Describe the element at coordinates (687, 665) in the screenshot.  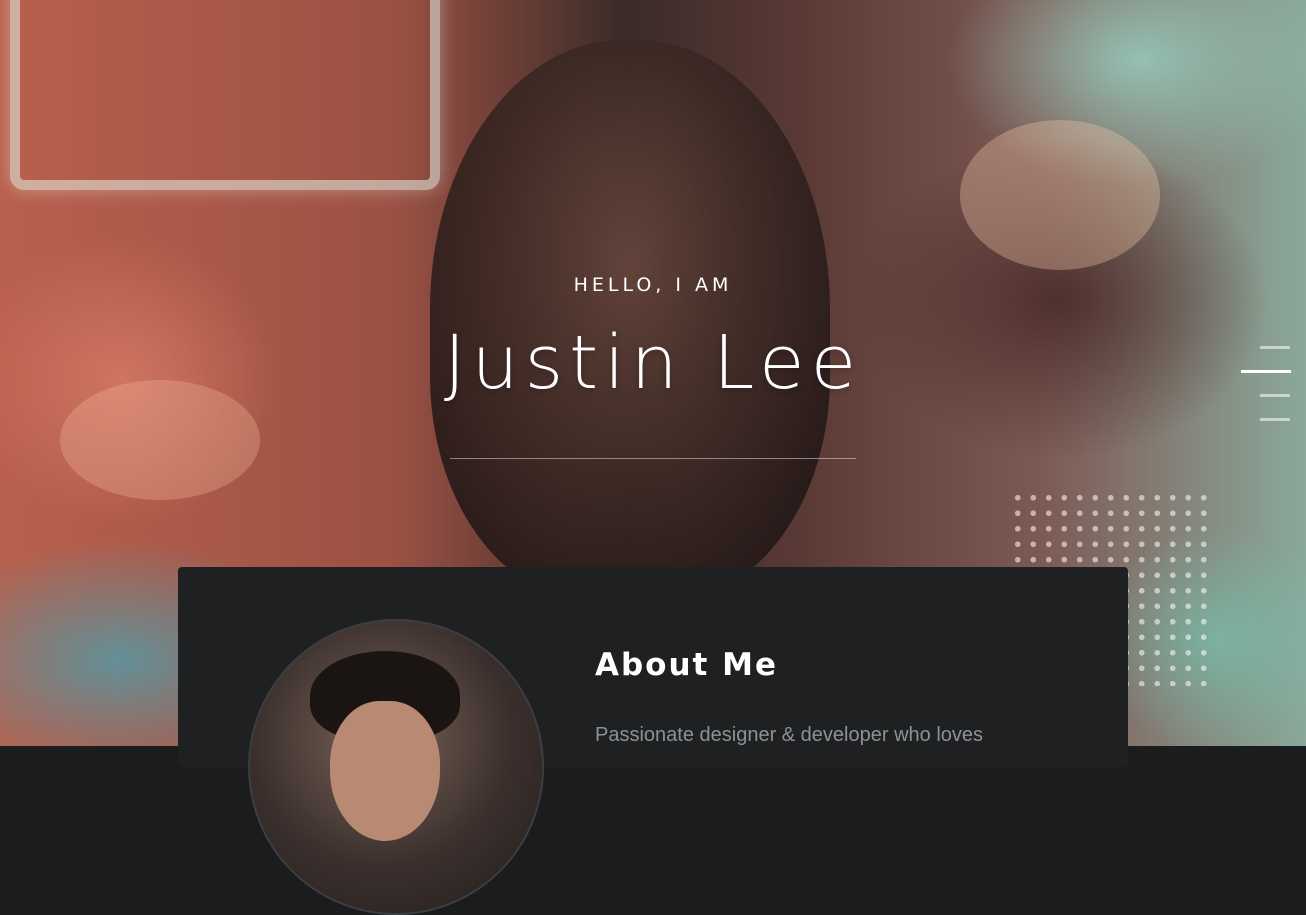
I see `about-title: About Me` at that location.